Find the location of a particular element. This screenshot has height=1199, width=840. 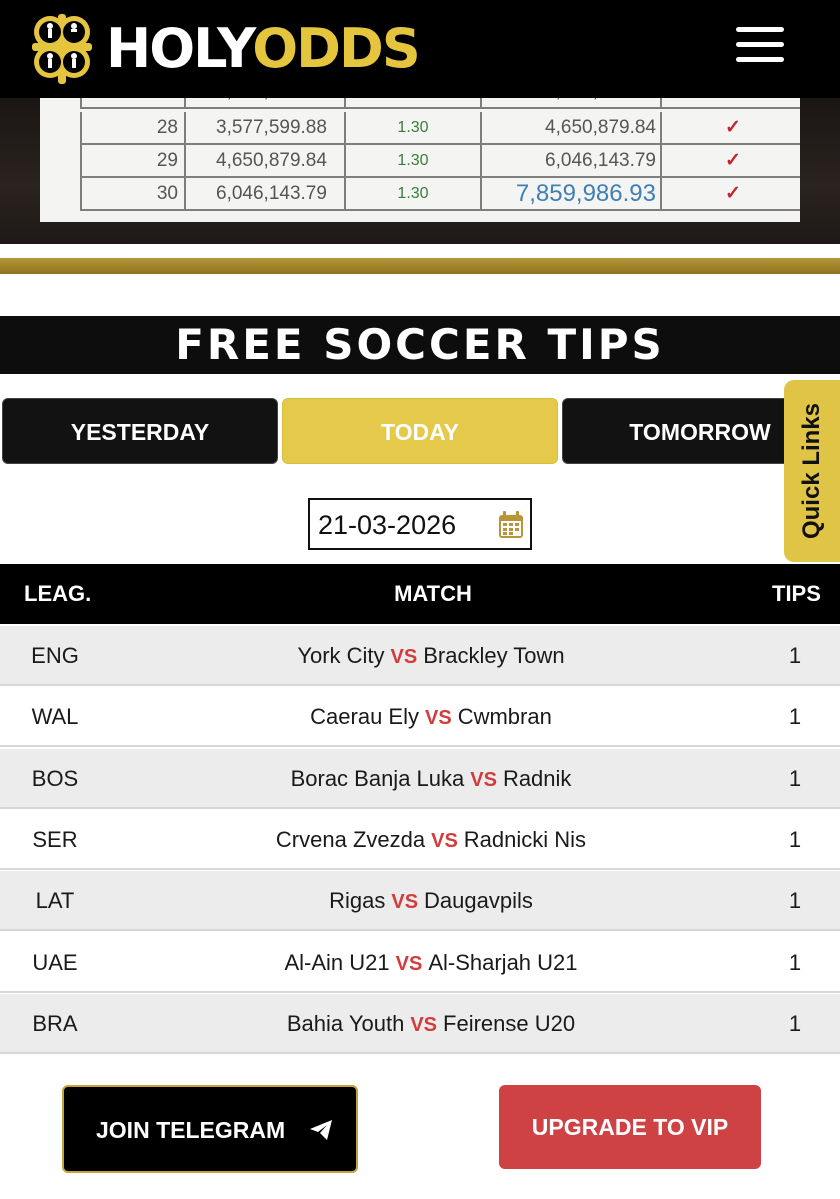

cell-stake: 2,751,999.91 is located at coordinates (266, 102).